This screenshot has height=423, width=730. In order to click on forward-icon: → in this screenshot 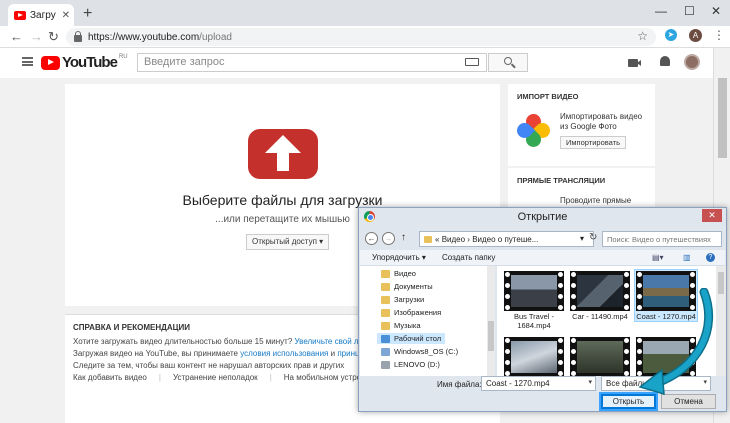, I will do `click(36, 36)`.